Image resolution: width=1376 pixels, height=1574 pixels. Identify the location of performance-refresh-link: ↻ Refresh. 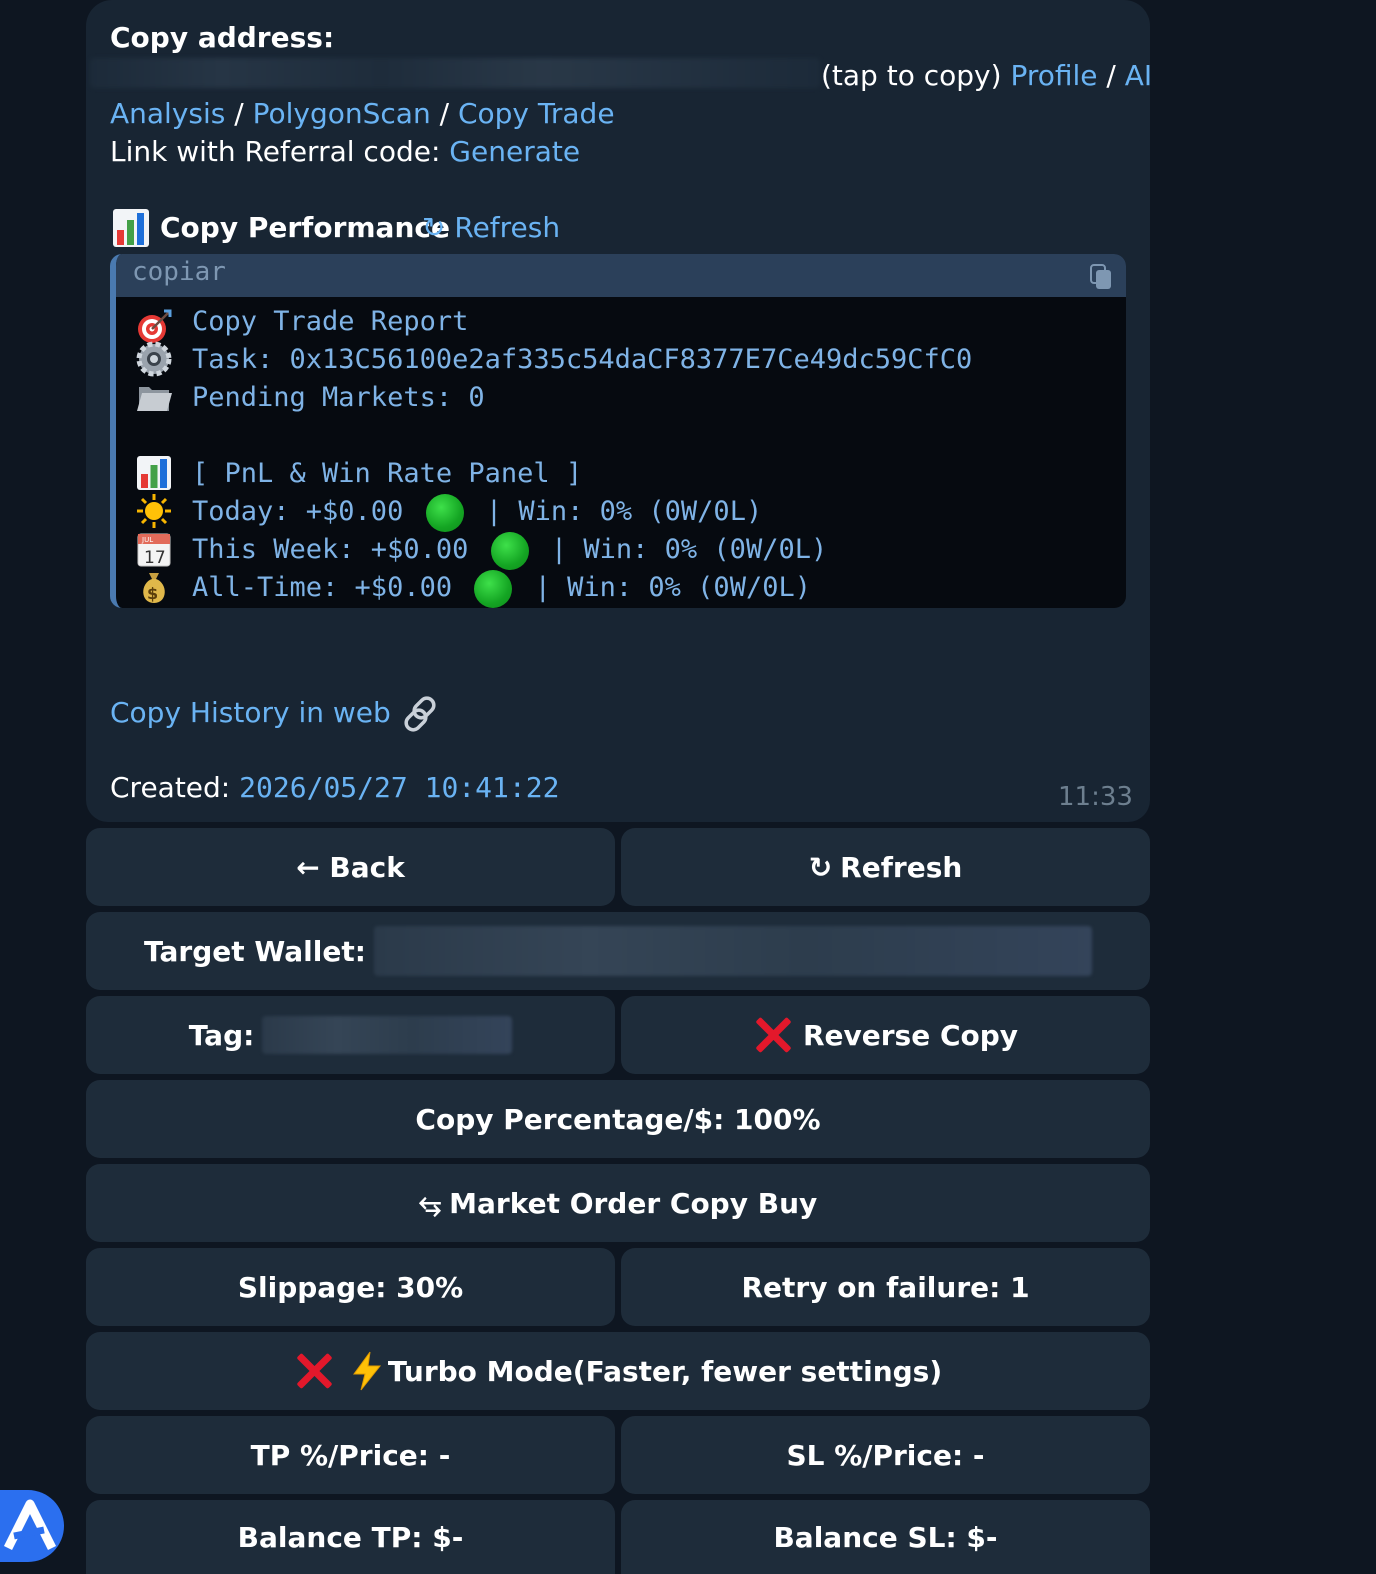
(491, 228).